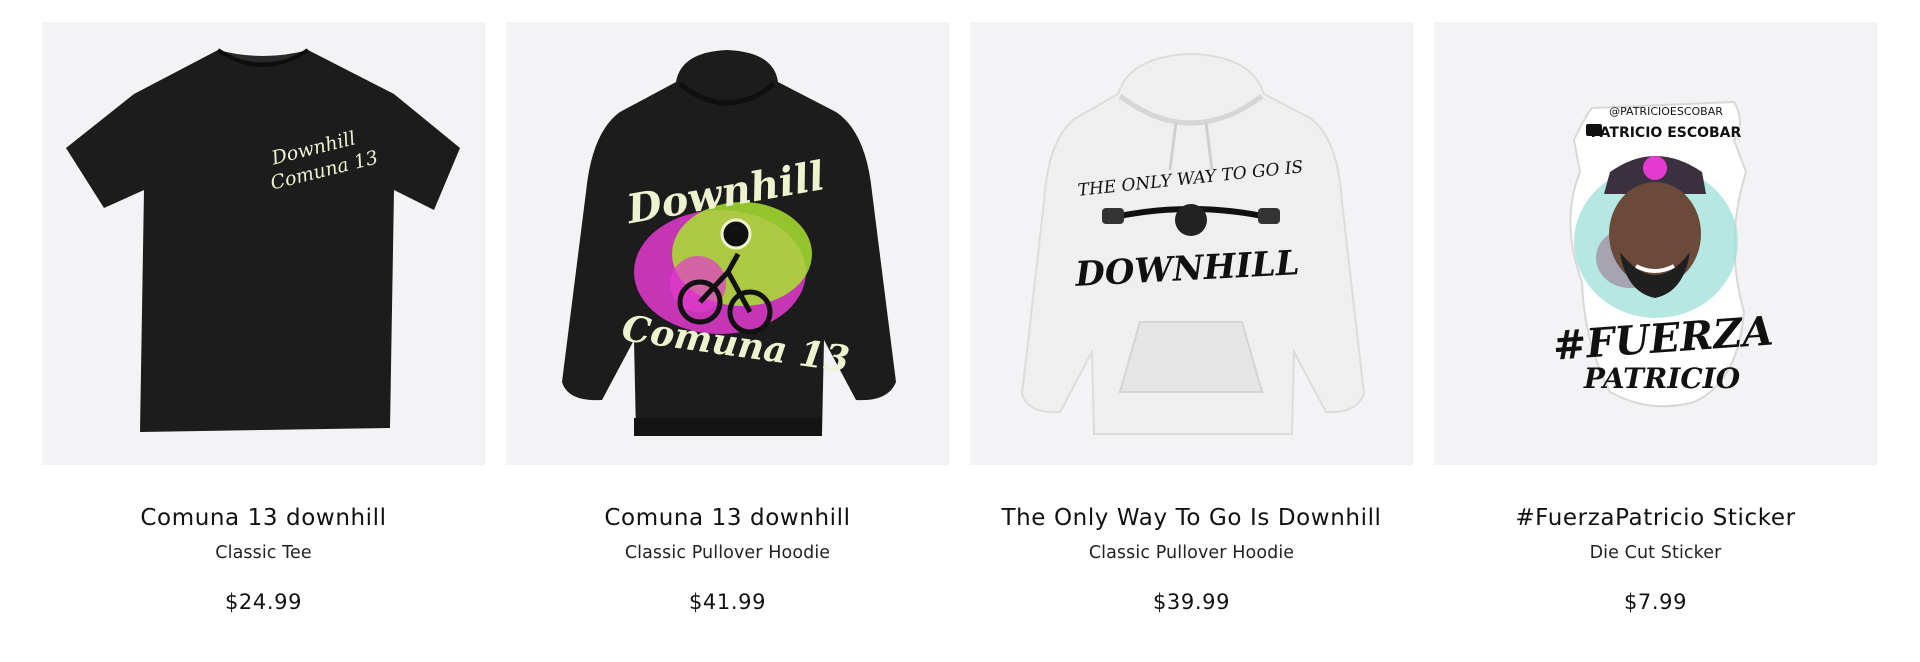  I want to click on product-price: $39.99, so click(1191, 602).